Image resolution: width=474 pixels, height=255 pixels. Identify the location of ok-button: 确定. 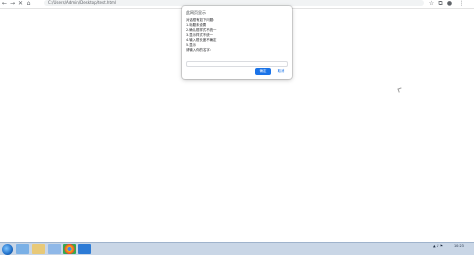
(263, 71).